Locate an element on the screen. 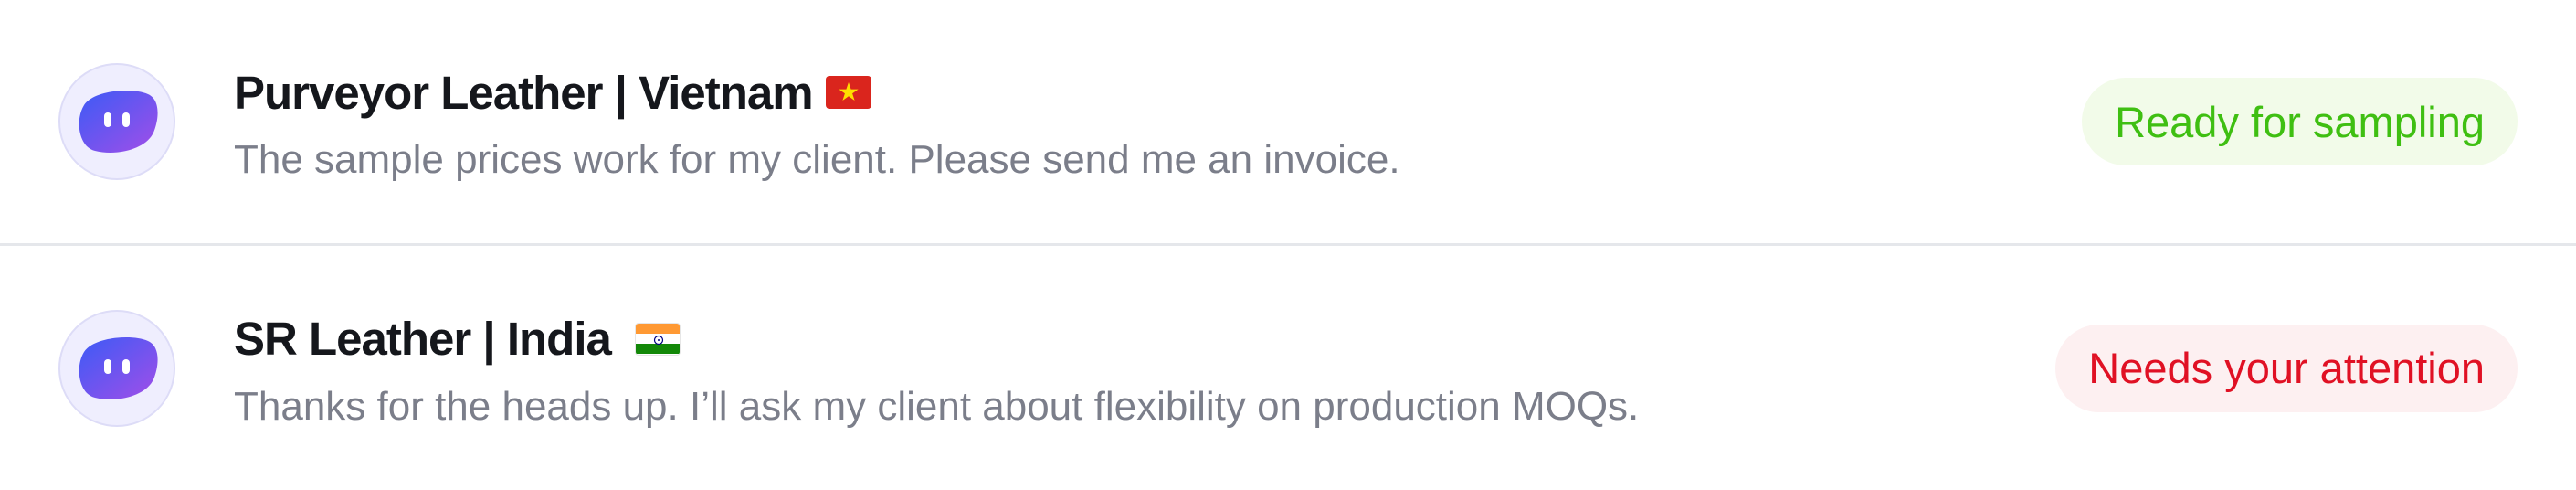 Image resolution: width=2576 pixels, height=490 pixels. conversation-header: Purveyor Leather | Vietnam is located at coordinates (1158, 92).